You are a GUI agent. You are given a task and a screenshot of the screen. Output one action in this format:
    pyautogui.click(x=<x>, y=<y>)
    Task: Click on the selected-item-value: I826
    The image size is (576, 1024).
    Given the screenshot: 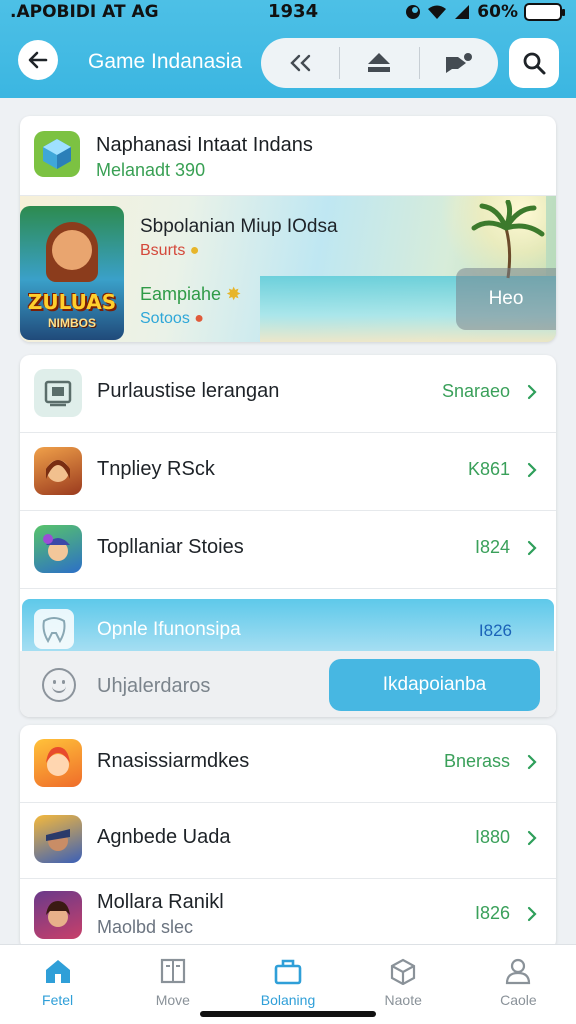 What is the action you would take?
    pyautogui.click(x=495, y=630)
    